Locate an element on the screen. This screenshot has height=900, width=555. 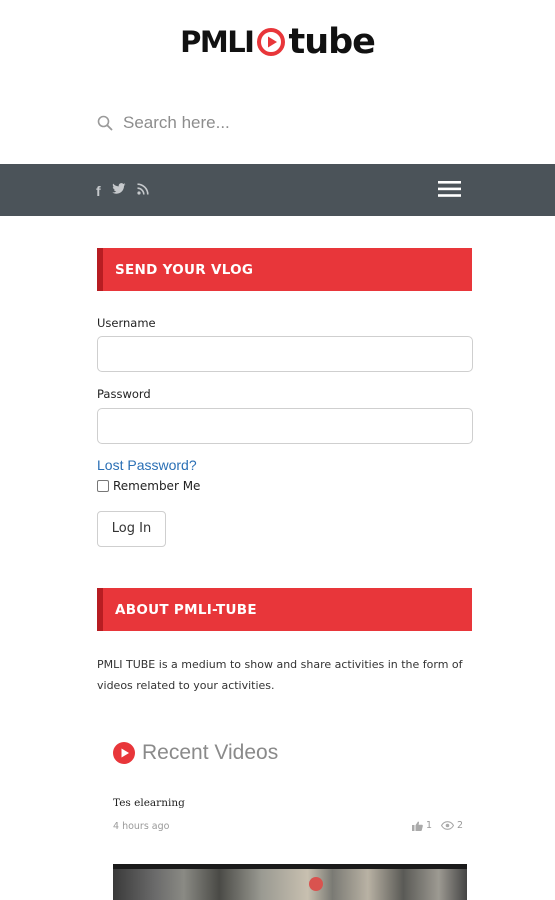
play-circle-icon is located at coordinates (124, 753).